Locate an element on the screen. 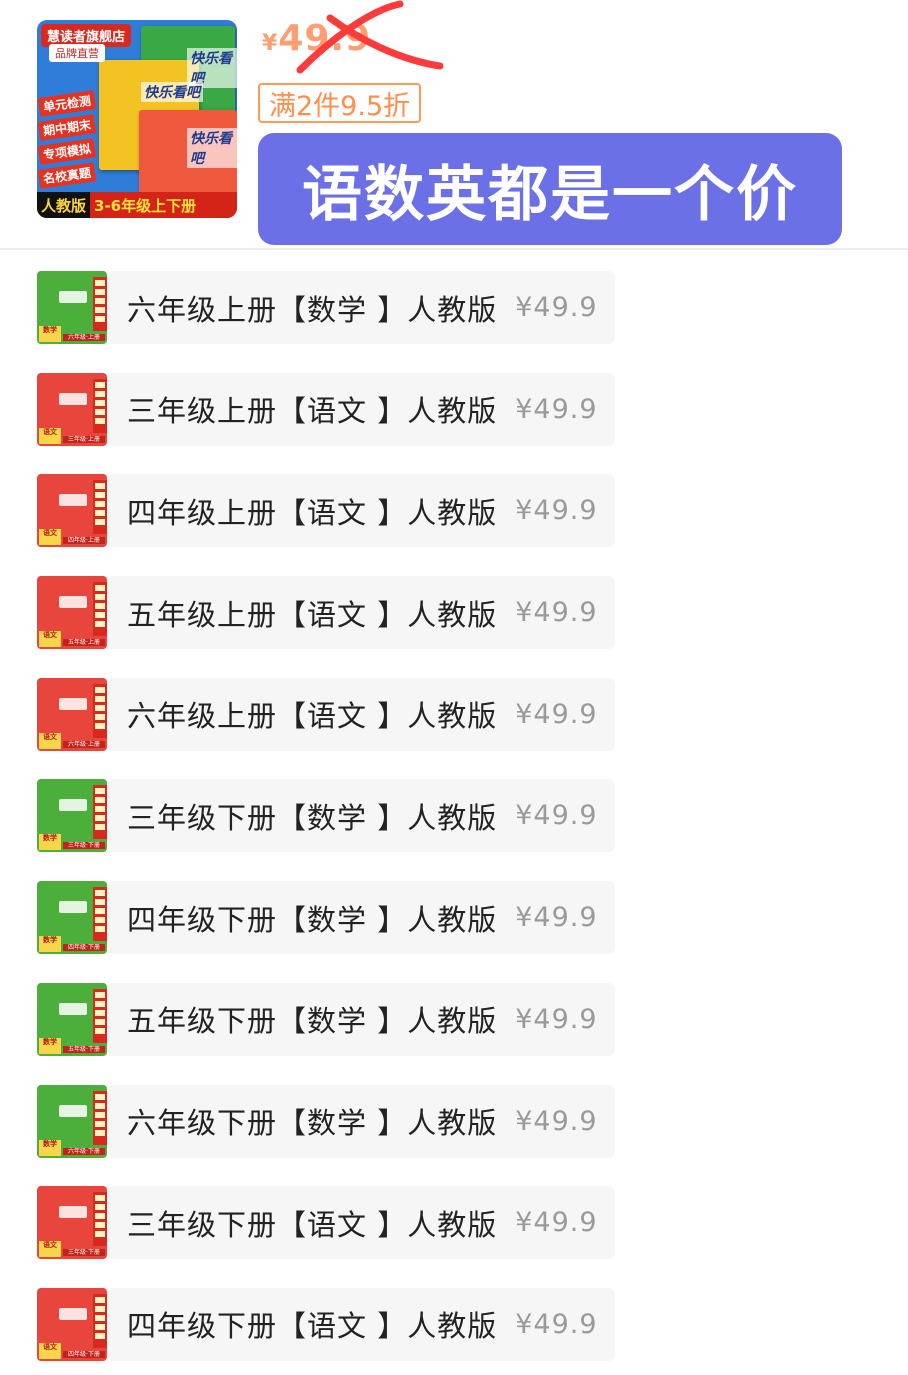  sku-option: 语文 六年级·上册 六年级上册【语文 】人教版 ¥49.9 is located at coordinates (326, 714).